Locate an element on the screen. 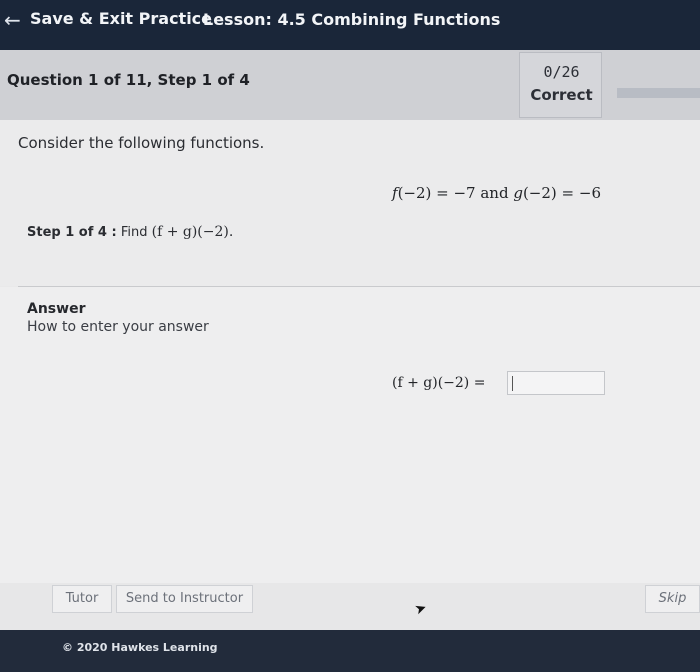  left-arrow-icon: ← is located at coordinates (12, 20).